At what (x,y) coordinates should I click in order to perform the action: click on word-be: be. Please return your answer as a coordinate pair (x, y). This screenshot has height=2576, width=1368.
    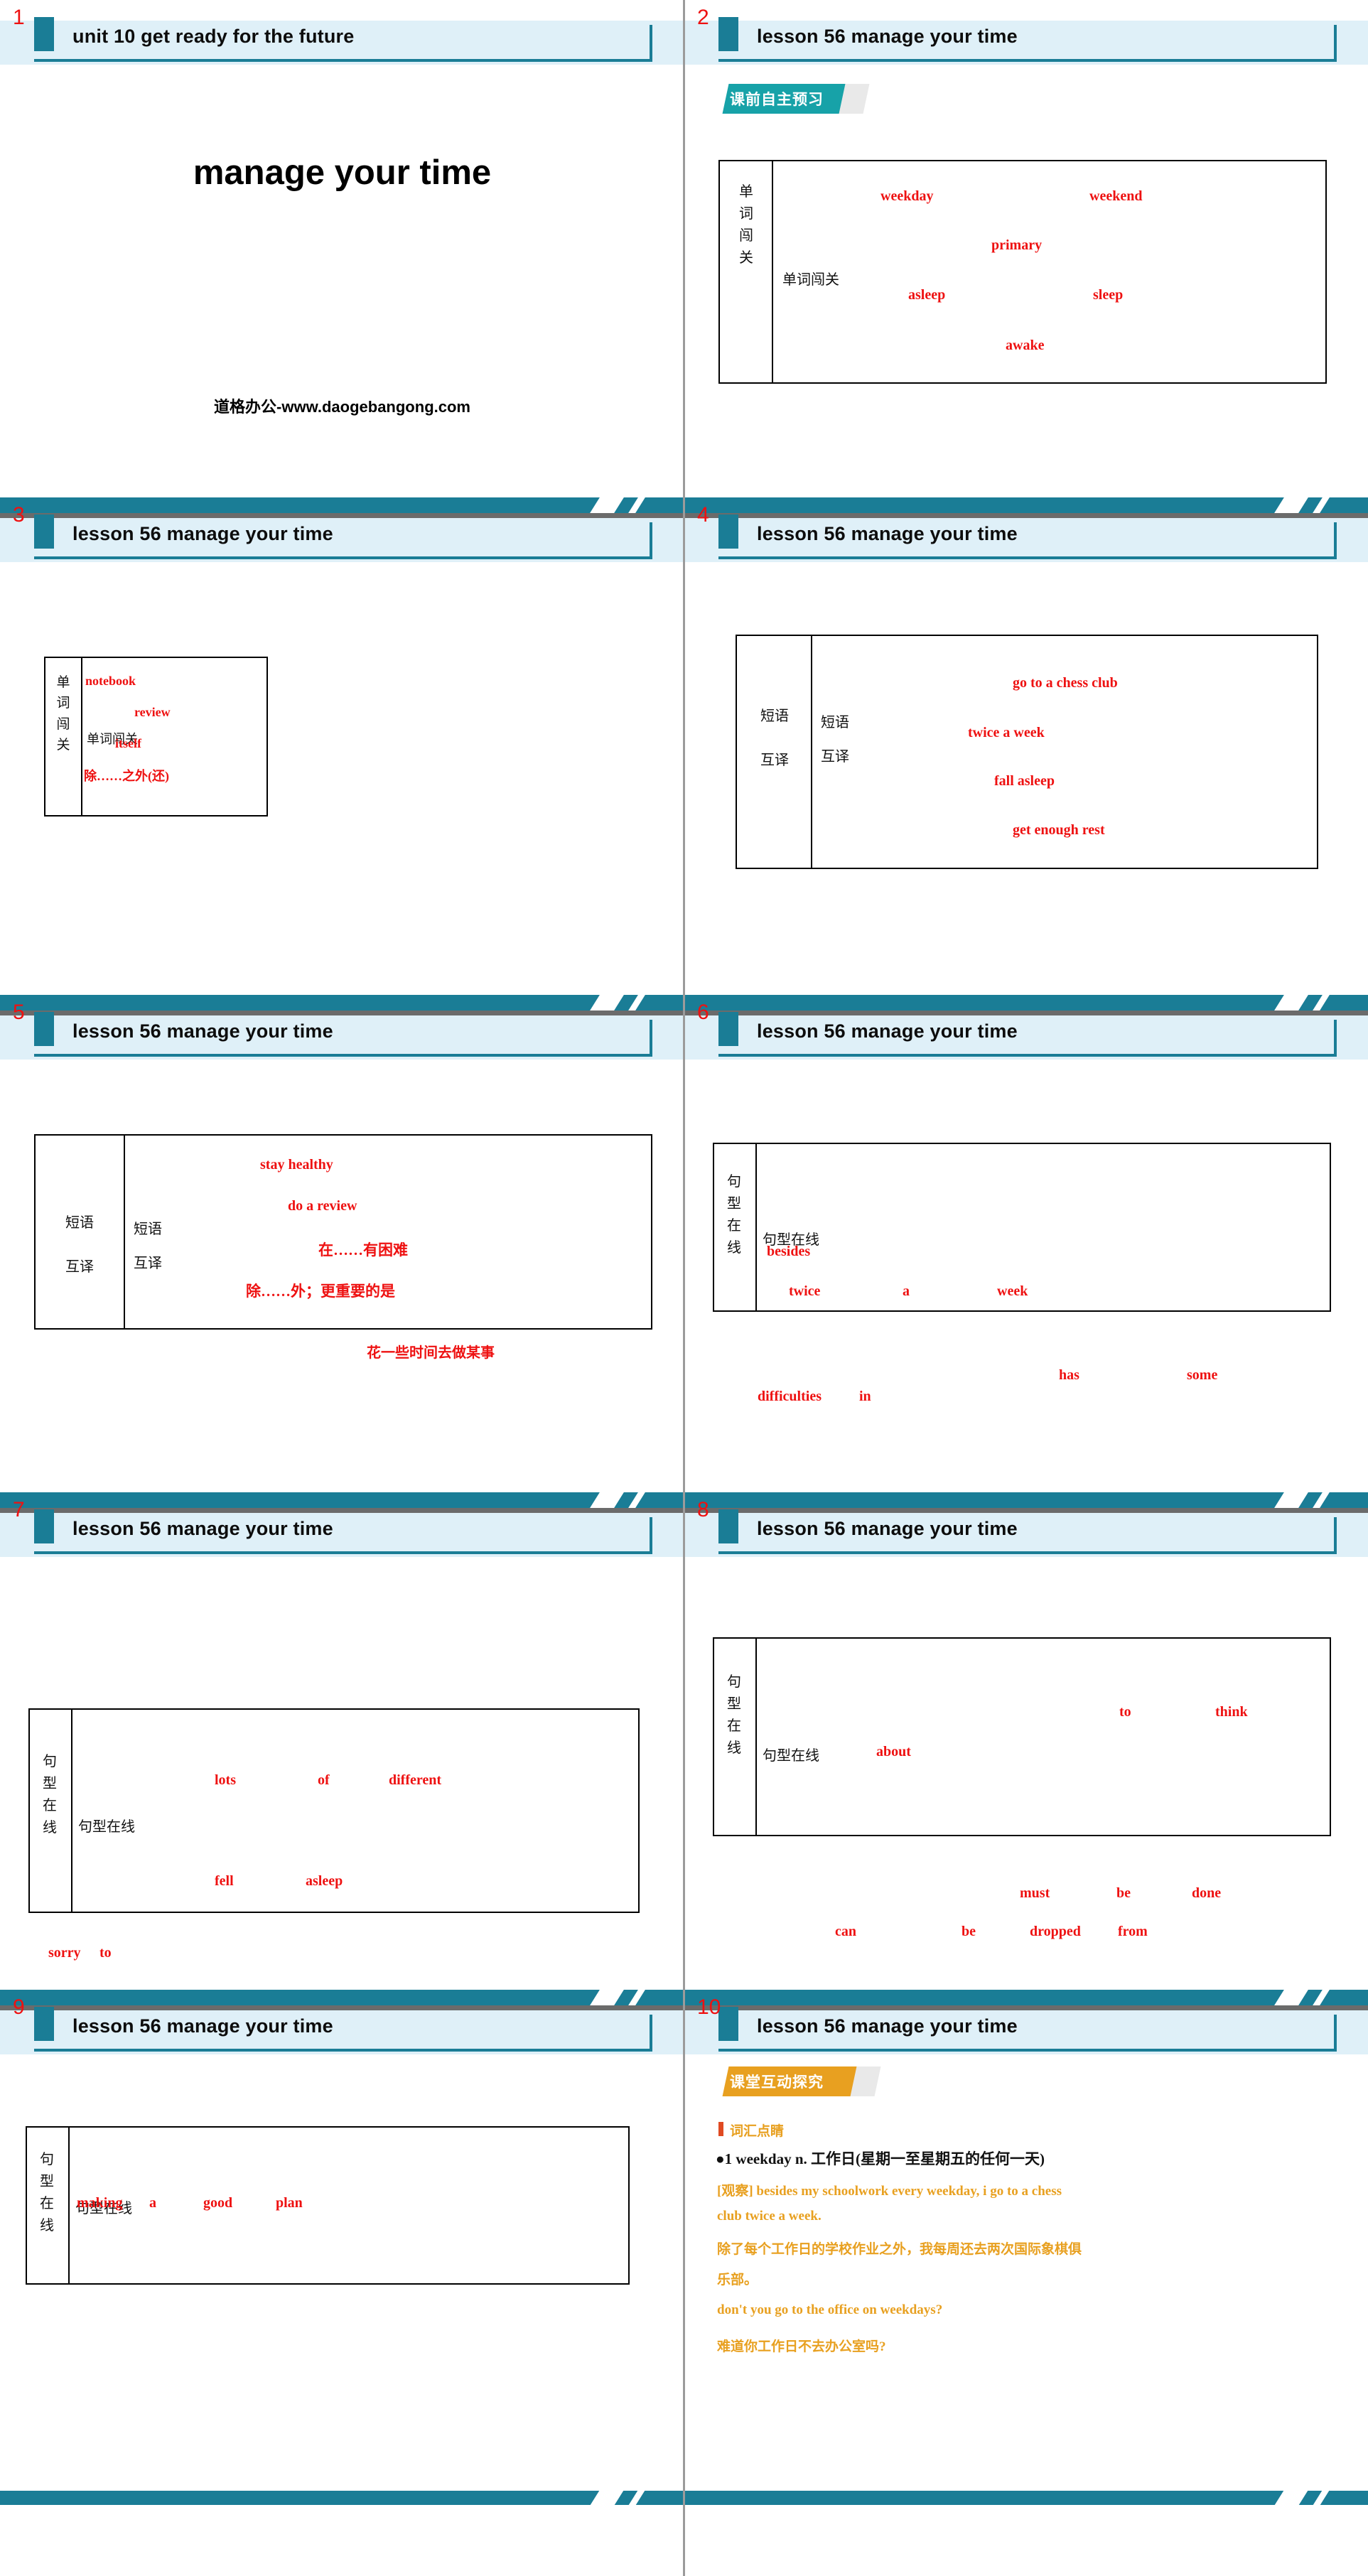
    Looking at the image, I should click on (1123, 1893).